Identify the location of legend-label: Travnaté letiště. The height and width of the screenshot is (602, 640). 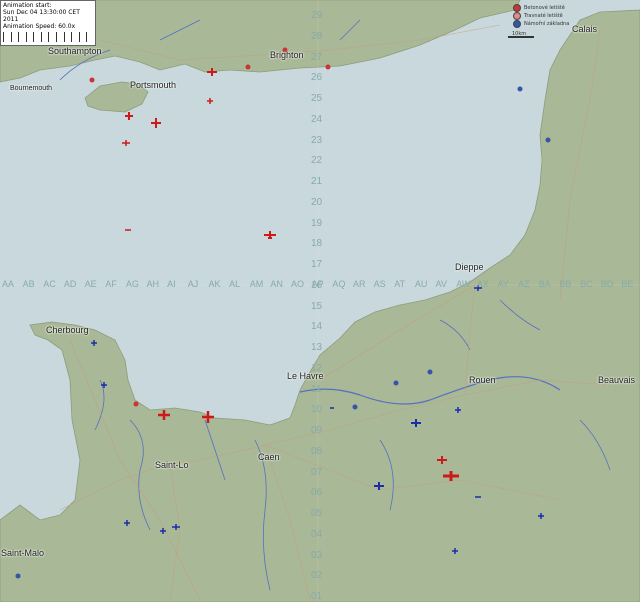
(543, 16).